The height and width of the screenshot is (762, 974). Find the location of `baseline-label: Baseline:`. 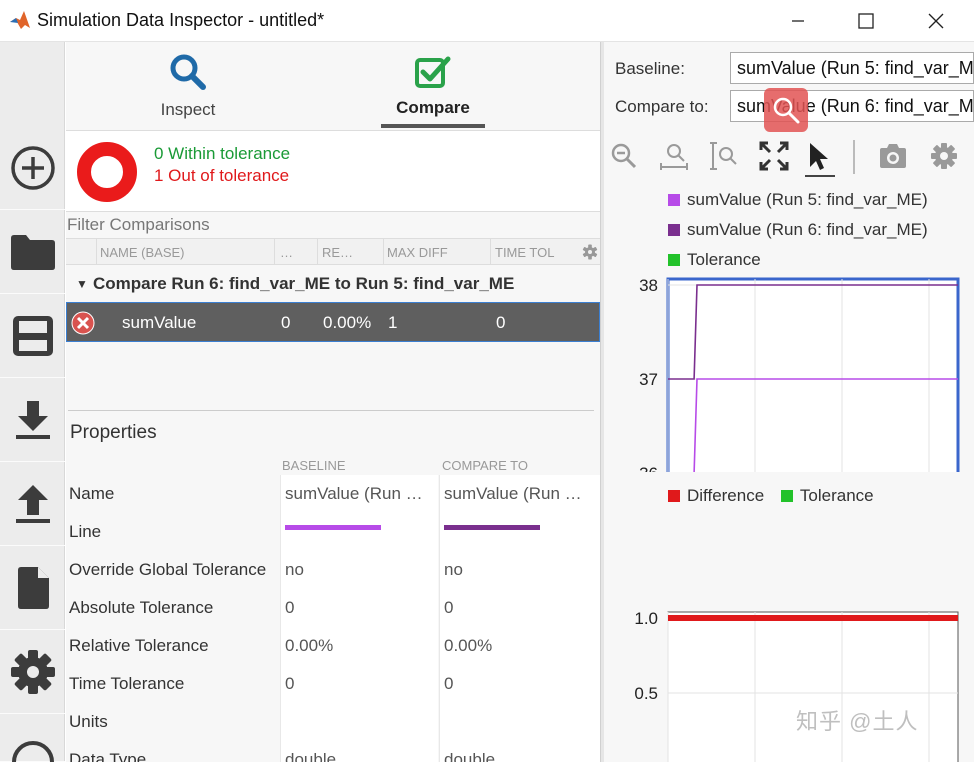

baseline-label: Baseline: is located at coordinates (650, 68).